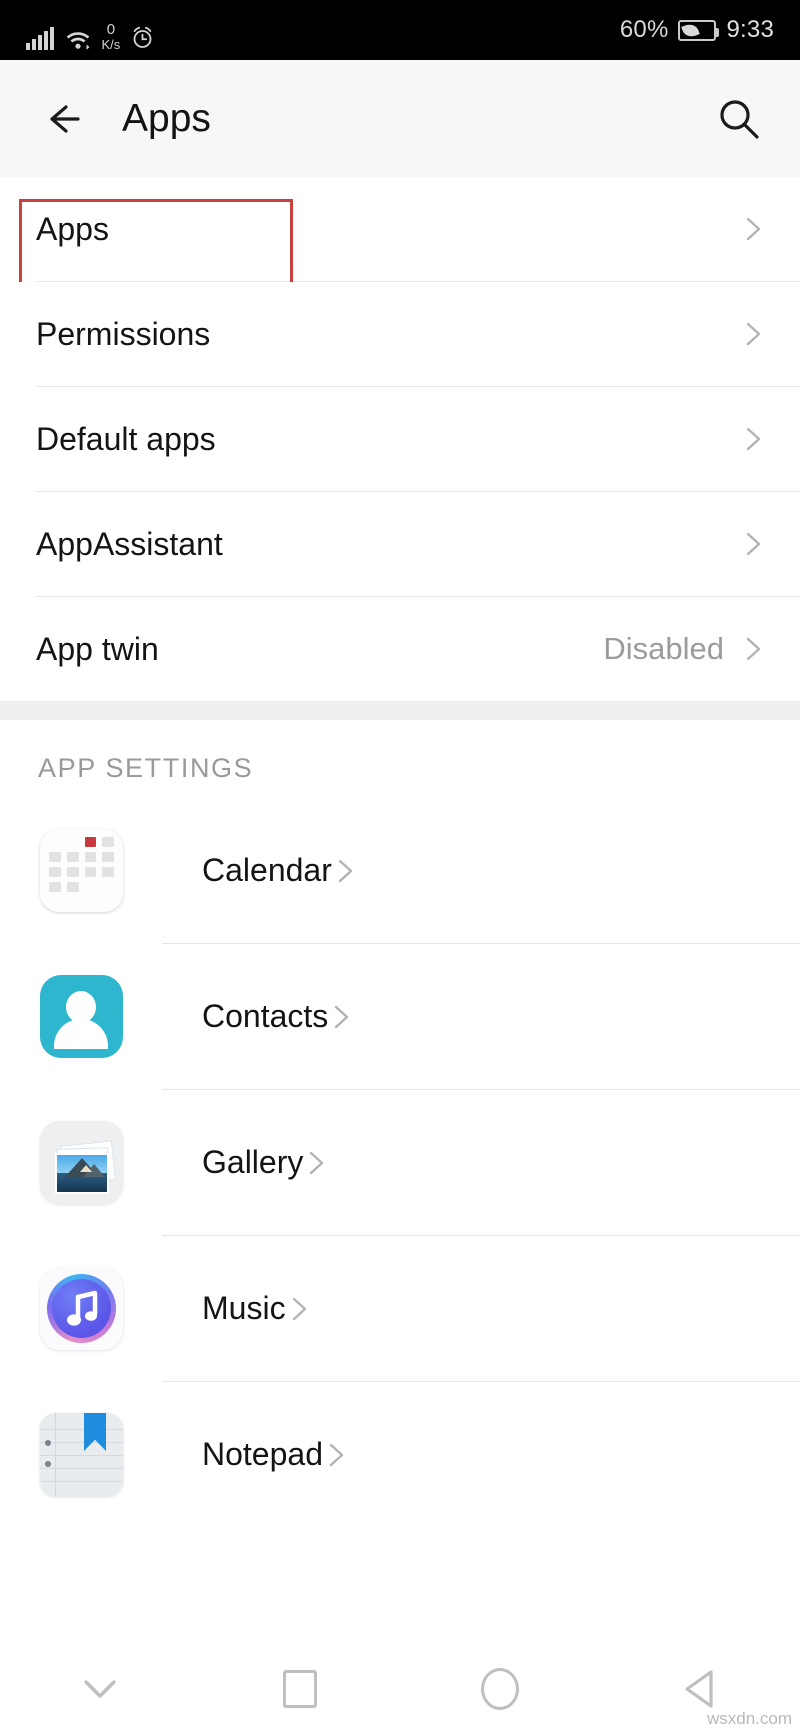 This screenshot has height=1733, width=800. I want to click on settings-row-label: App twin, so click(97, 648).